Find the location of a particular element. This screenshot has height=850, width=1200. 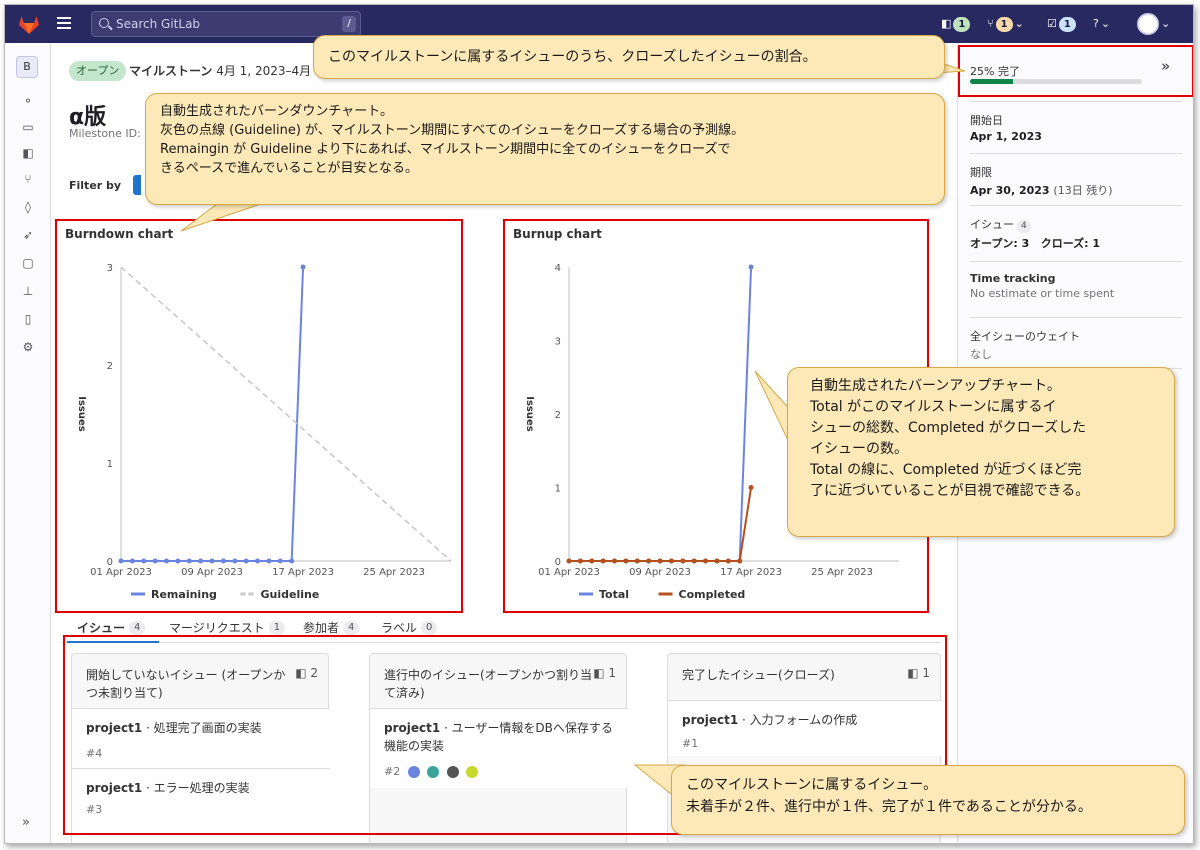

filter-button is located at coordinates (137, 185).